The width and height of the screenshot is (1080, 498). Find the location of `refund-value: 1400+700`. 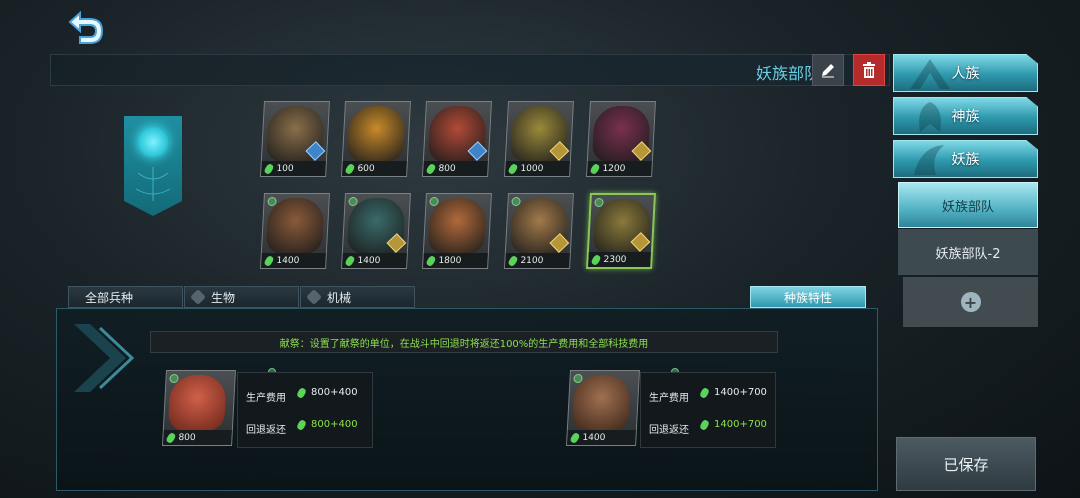

refund-value: 1400+700 is located at coordinates (732, 424).